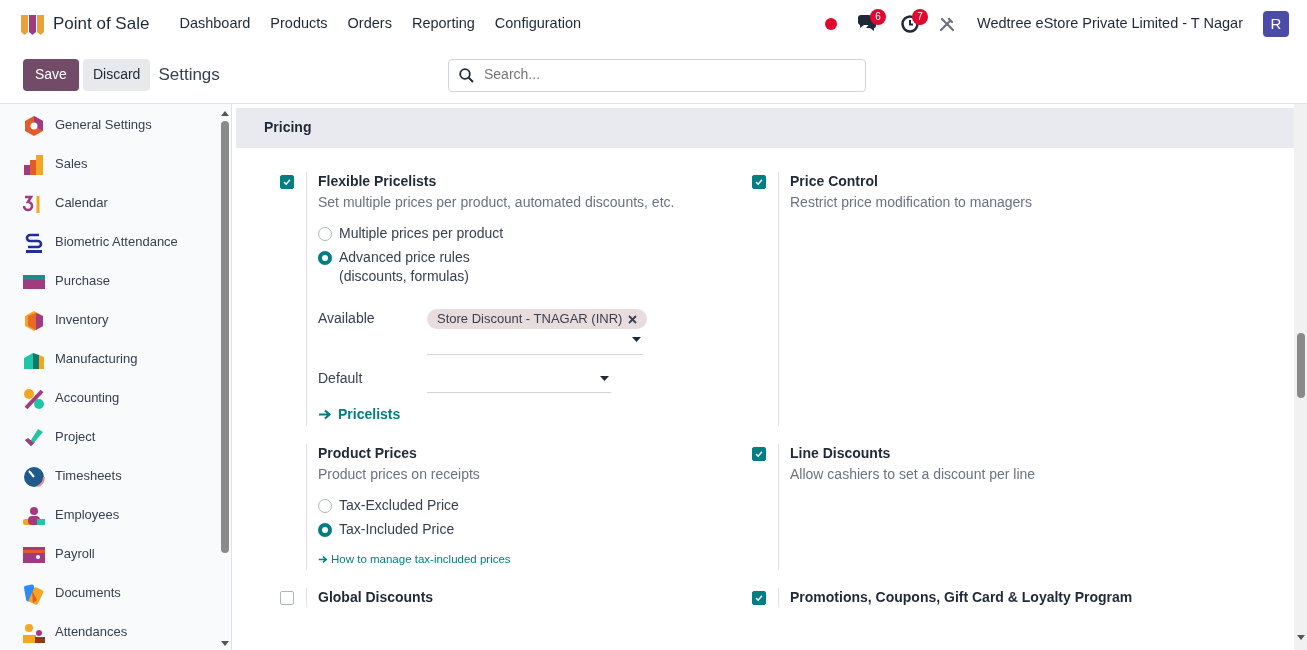  Describe the element at coordinates (109, 554) in the screenshot. I see `sidebar-item: Payroll` at that location.